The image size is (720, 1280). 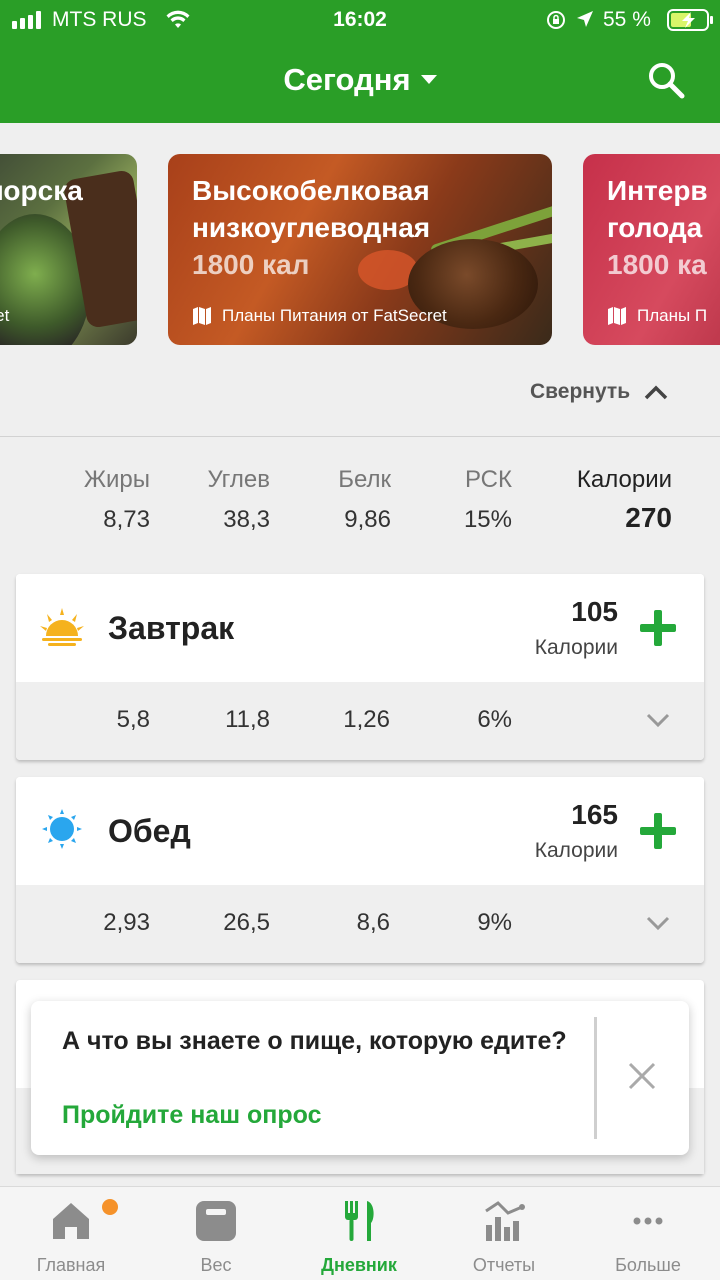 What do you see at coordinates (239, 479) in the screenshot?
I see `total-carbs-label: Углев` at bounding box center [239, 479].